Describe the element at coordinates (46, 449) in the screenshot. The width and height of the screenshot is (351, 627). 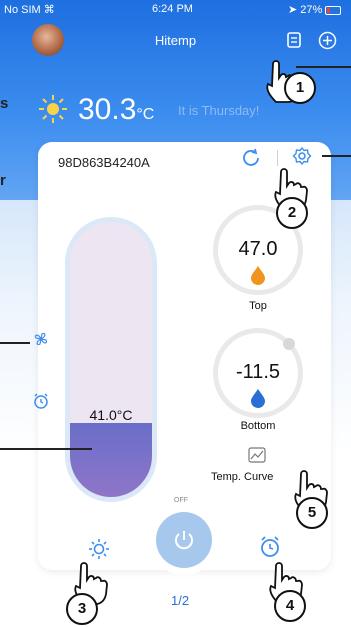
I see `callout-line-tank` at that location.